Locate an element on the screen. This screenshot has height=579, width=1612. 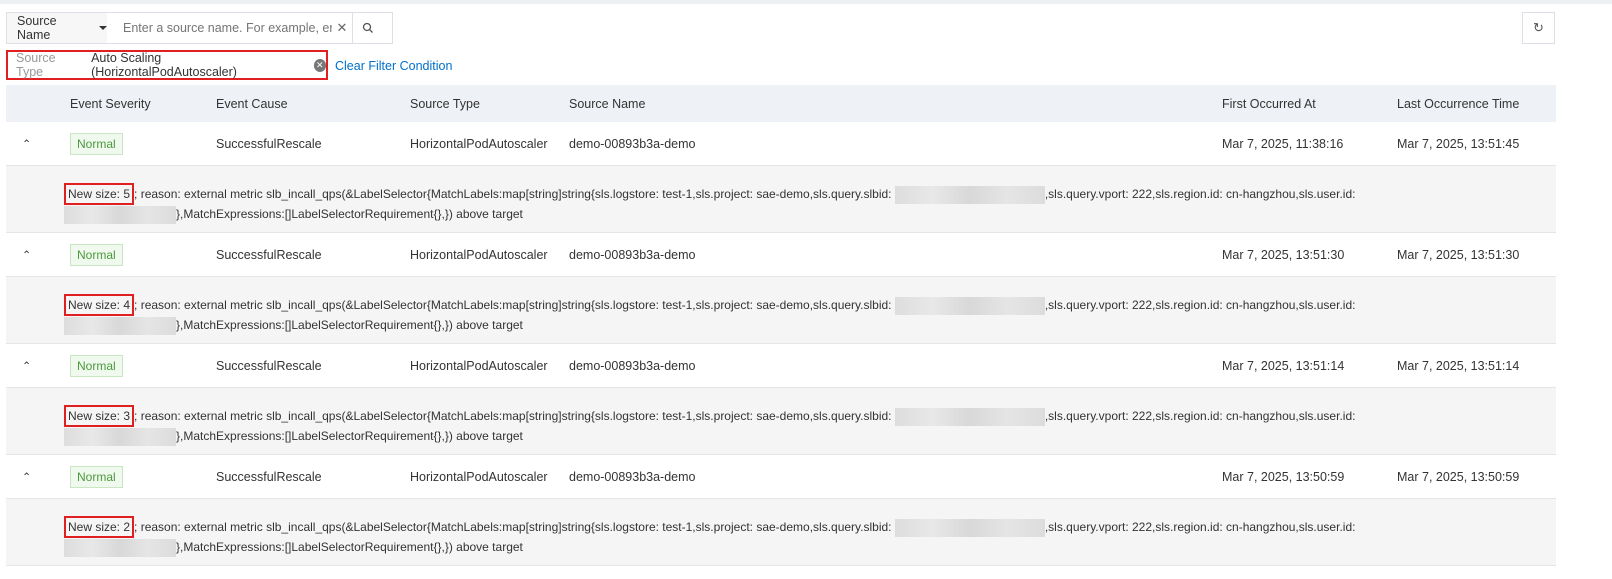
first-occurred: Mar 7, 2025, 11:38:16 is located at coordinates (1283, 143).